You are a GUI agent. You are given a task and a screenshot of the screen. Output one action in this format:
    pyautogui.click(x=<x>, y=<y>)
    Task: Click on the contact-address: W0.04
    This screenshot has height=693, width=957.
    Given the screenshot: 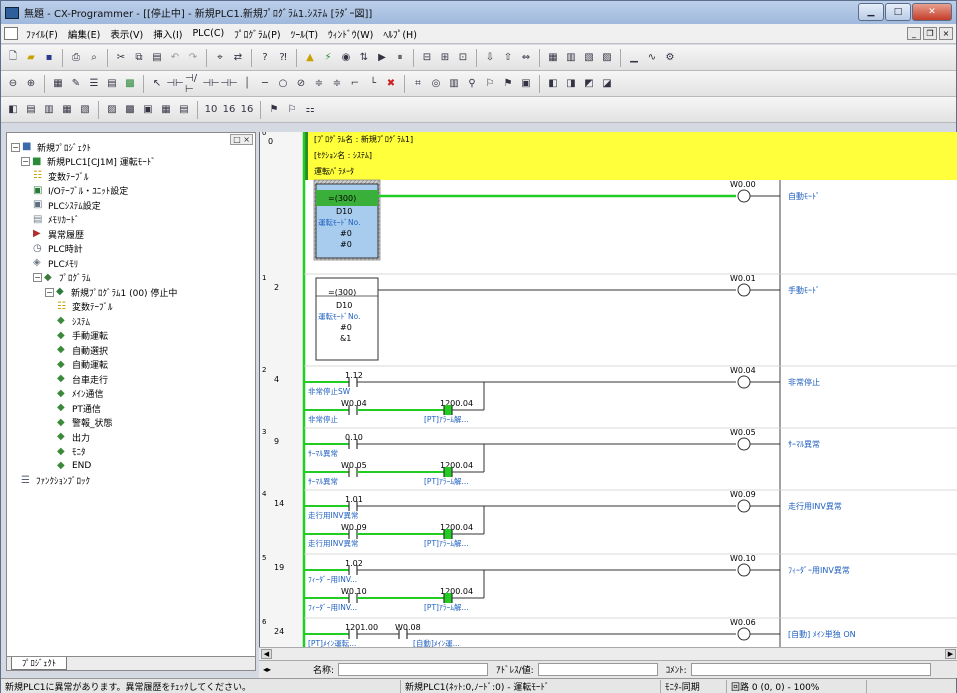 What is the action you would take?
    pyautogui.click(x=354, y=403)
    